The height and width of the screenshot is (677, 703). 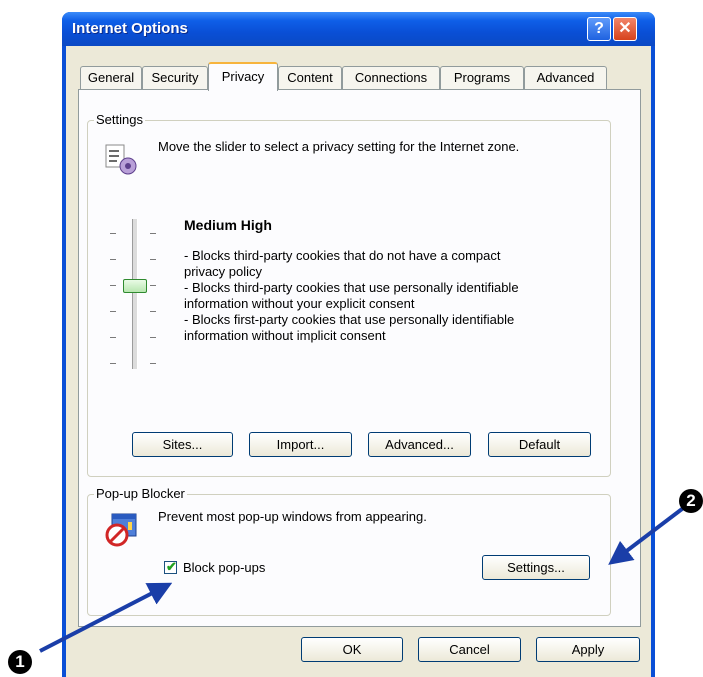 What do you see at coordinates (358, 29) in the screenshot?
I see `title-bar: Internet Options ? ✕` at bounding box center [358, 29].